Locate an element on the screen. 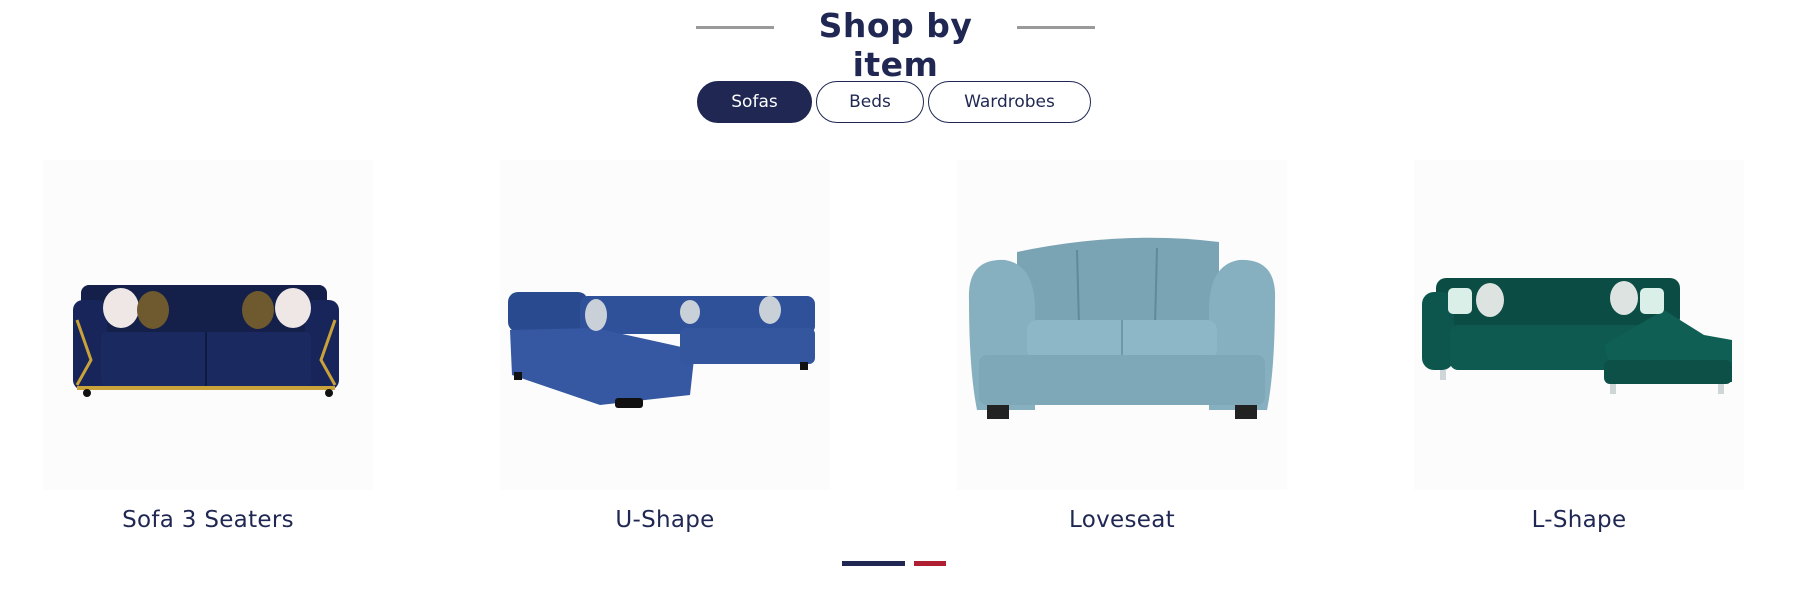  carousel-dot is located at coordinates (930, 563).